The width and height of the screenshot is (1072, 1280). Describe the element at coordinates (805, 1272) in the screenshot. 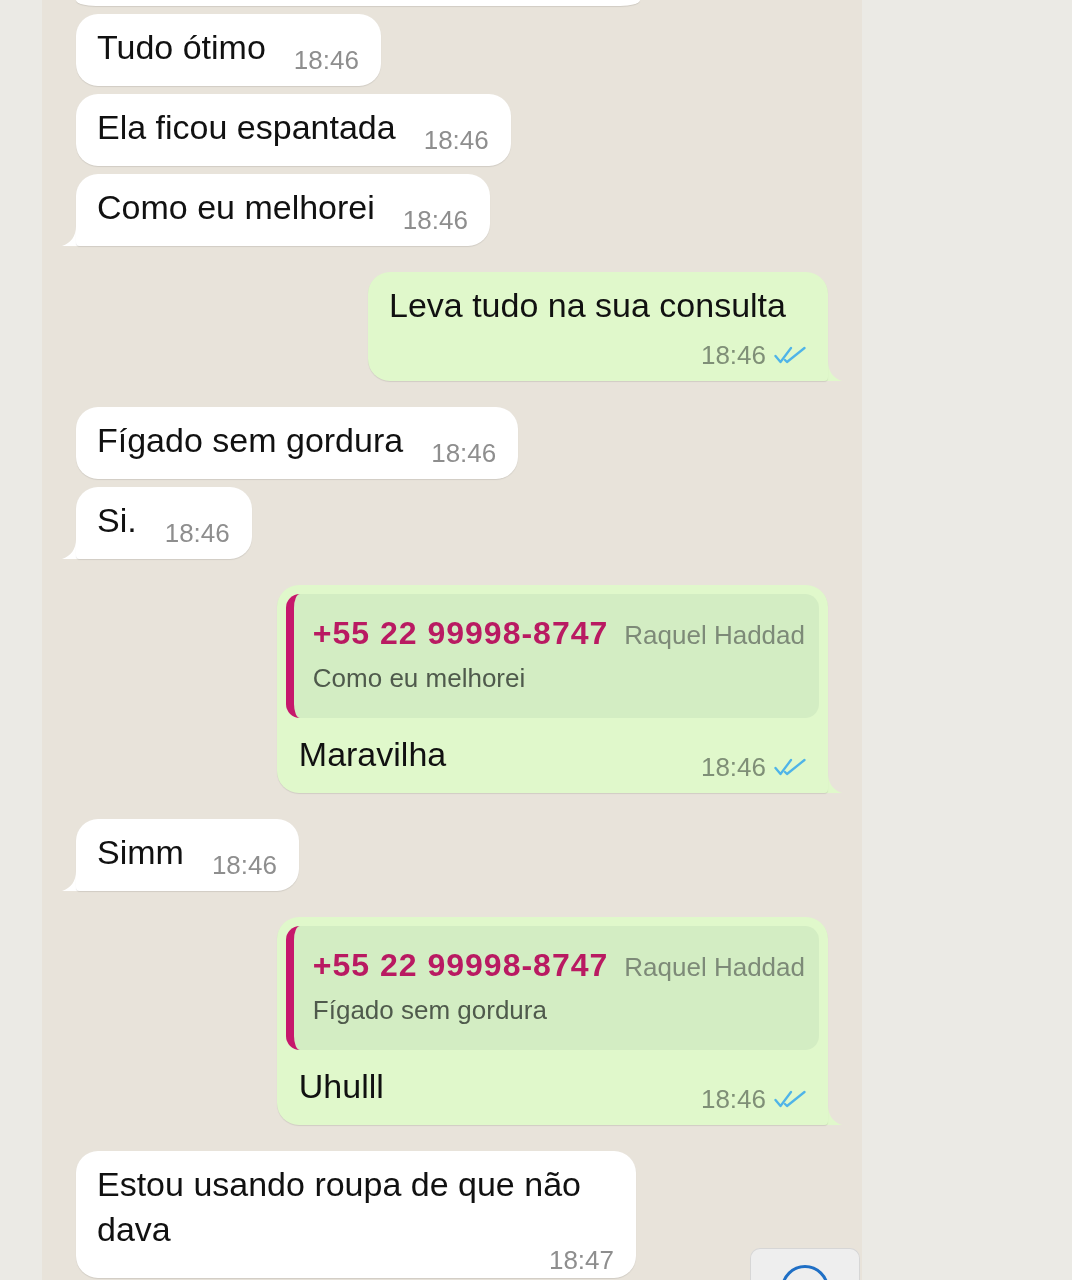

I see `ring-icon` at that location.